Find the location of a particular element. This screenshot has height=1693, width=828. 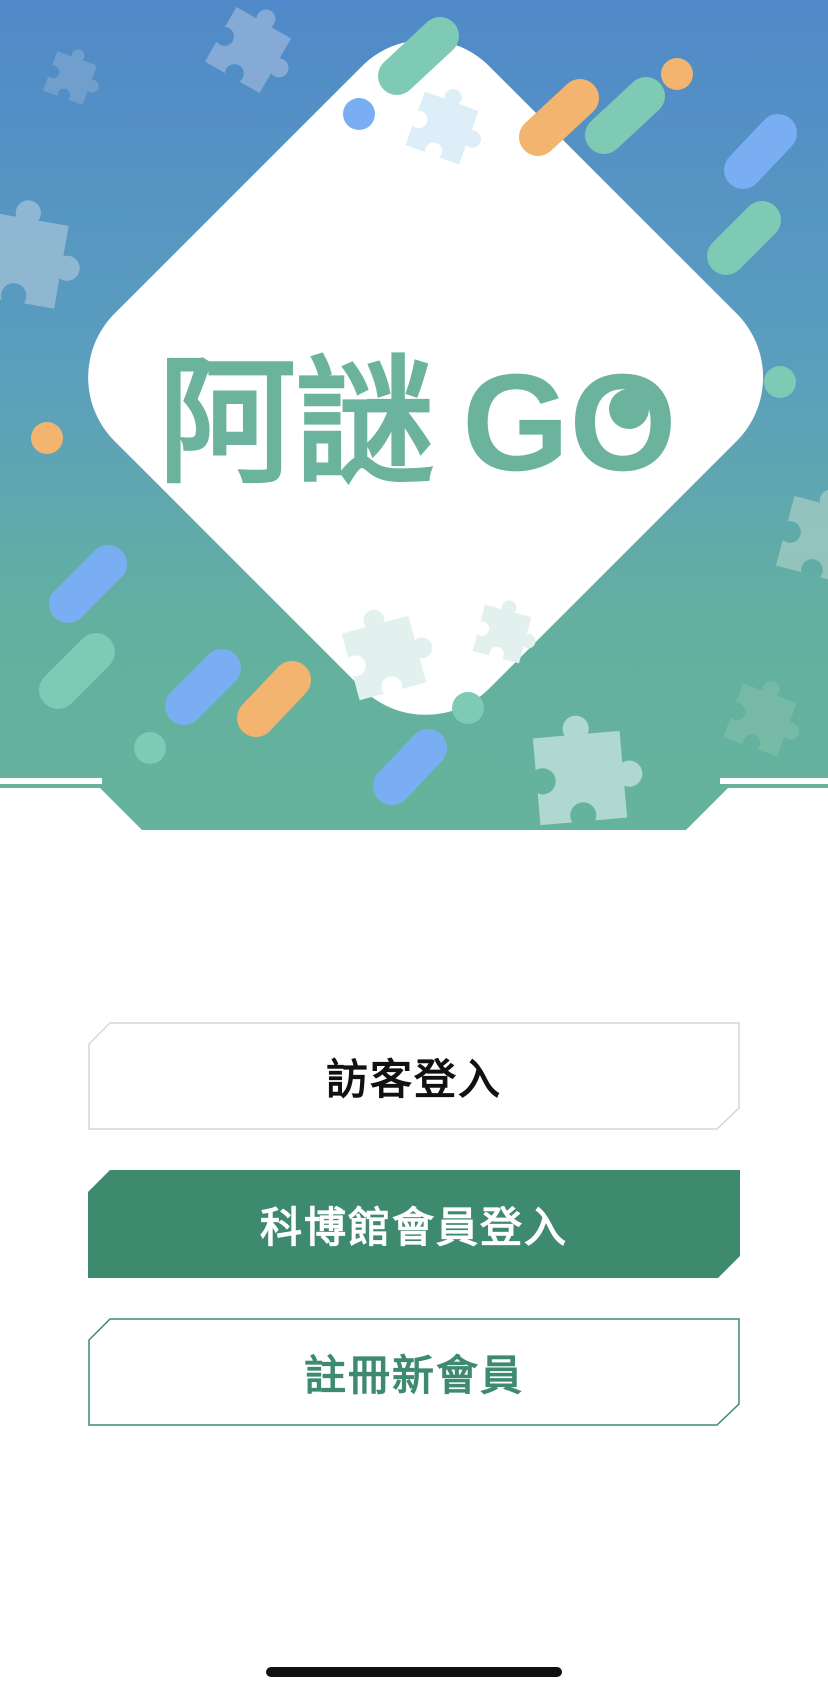

member-login-button: 科博館會員登入 is located at coordinates (414, 1224).